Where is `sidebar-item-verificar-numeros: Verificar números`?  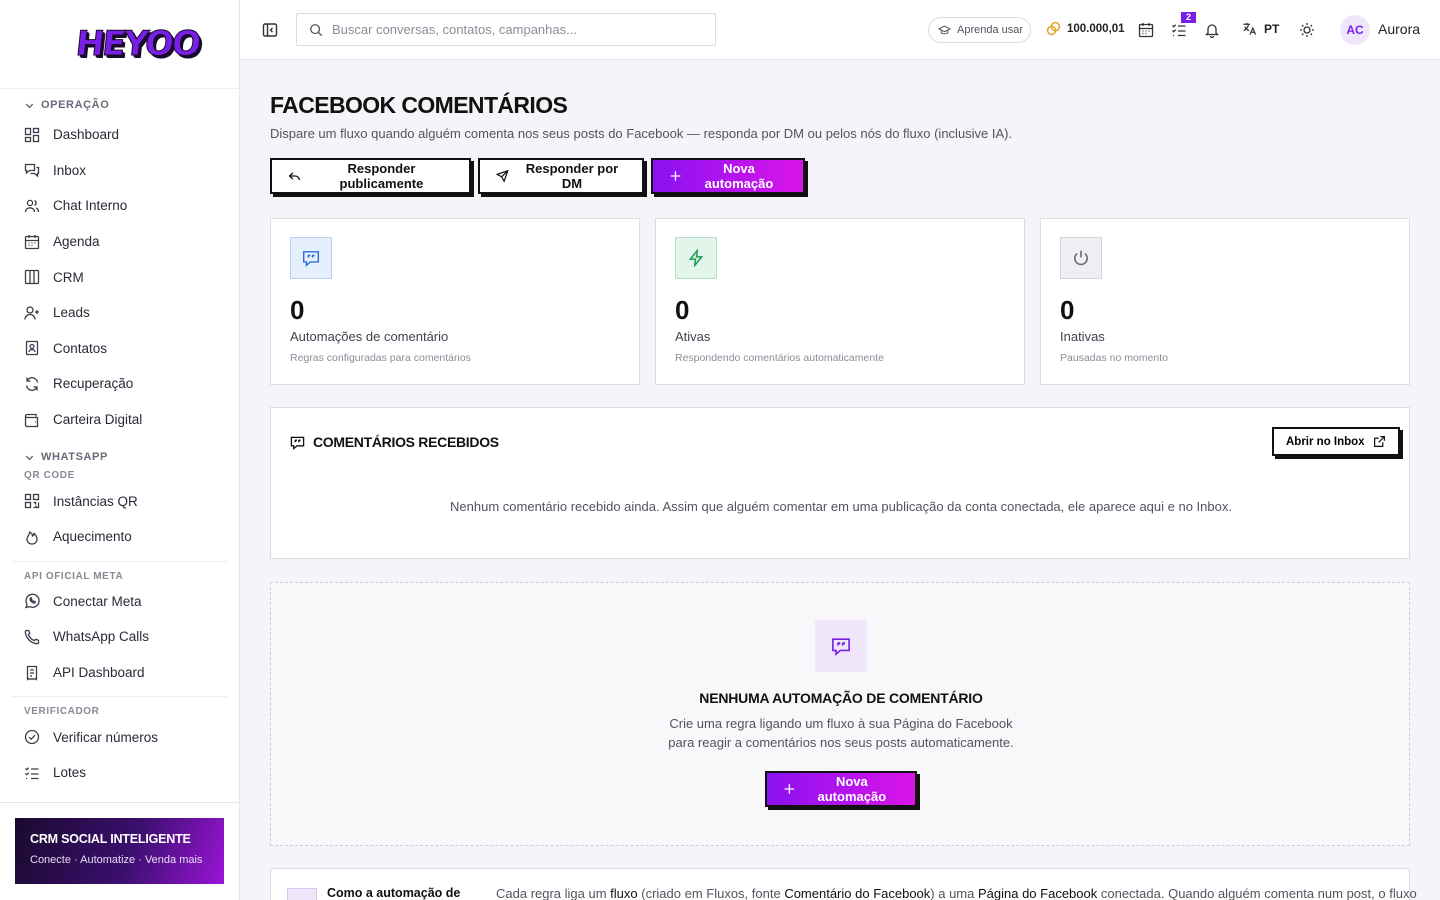 sidebar-item-verificar-numeros: Verificar números is located at coordinates (119, 737).